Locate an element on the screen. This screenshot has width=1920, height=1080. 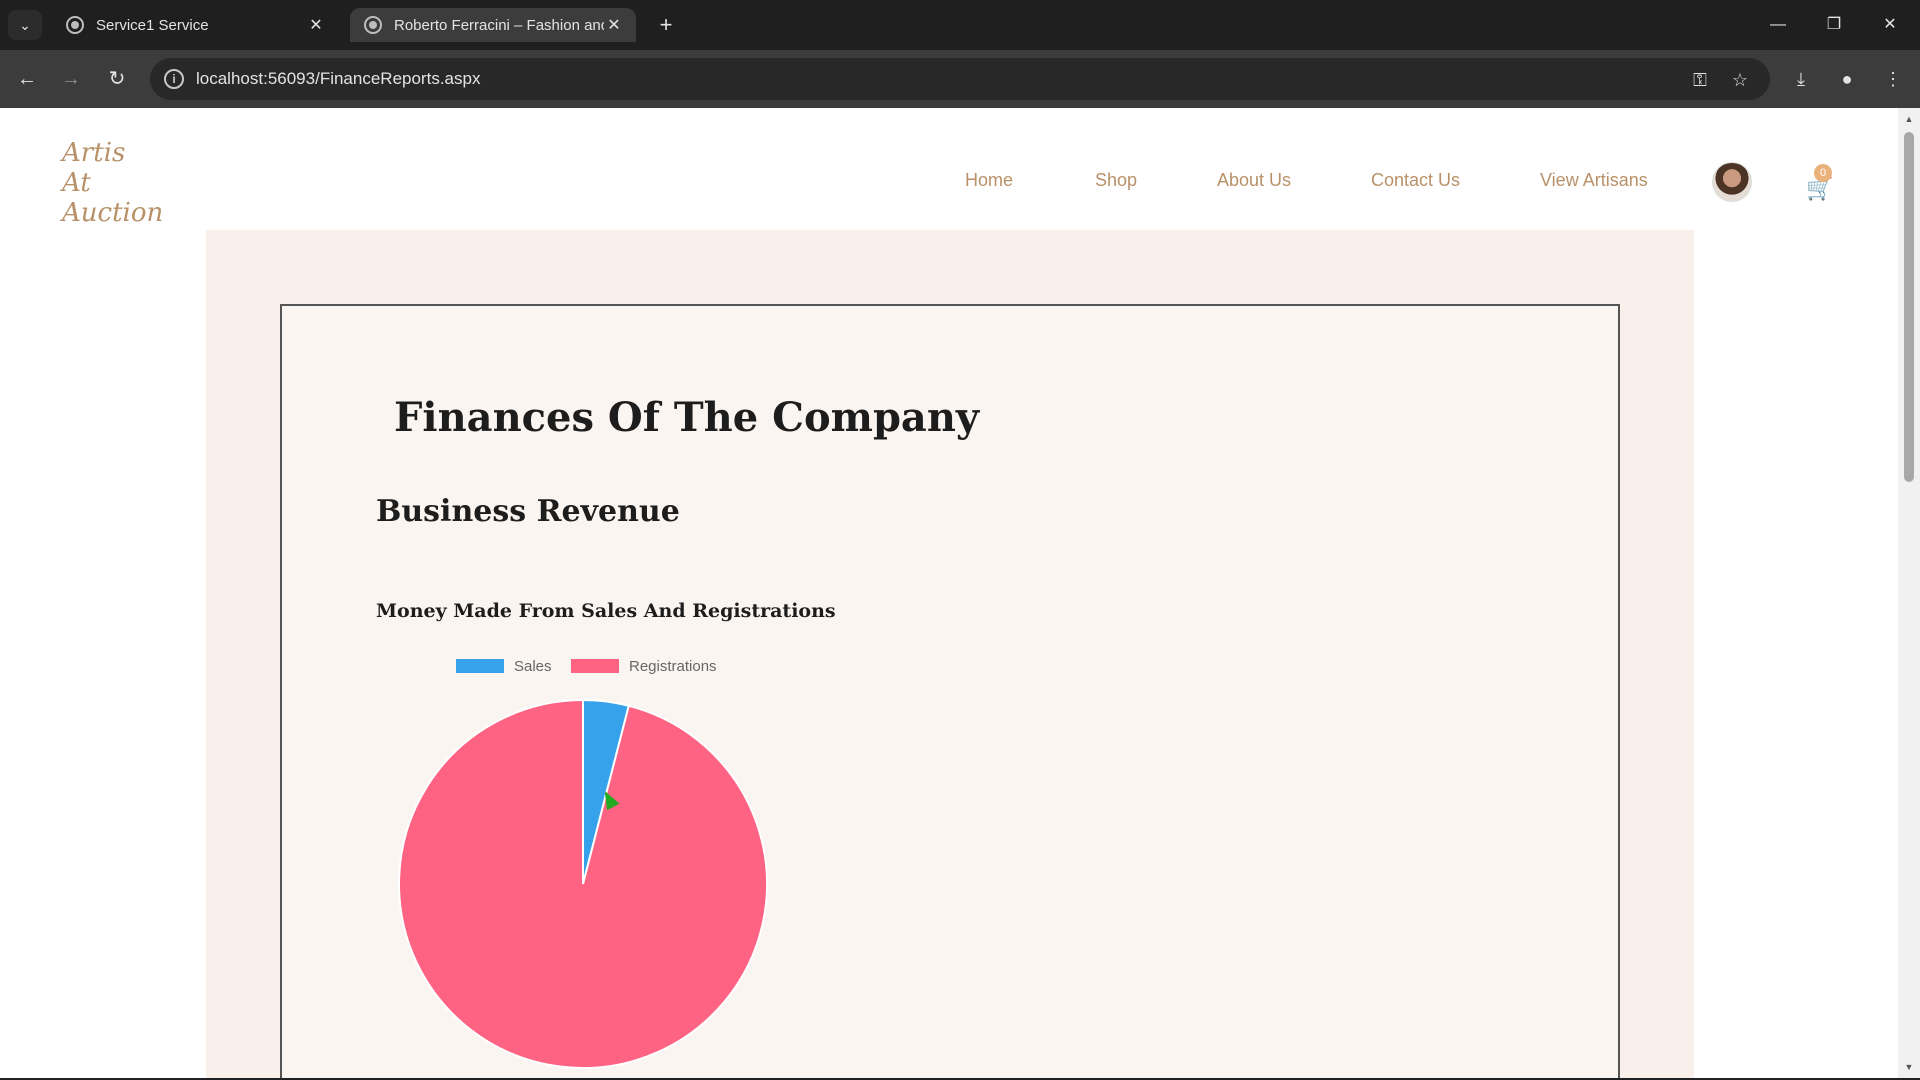
close-window-icon: ✕ is located at coordinates (1890, 25).